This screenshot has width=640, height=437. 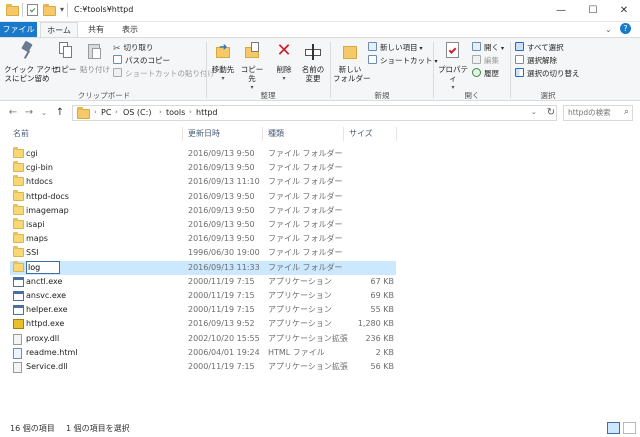 What do you see at coordinates (203, 296) in the screenshot?
I see `table-row: ansvc.exe 2000/11/19 7:15 アプリケーション 69 KB` at bounding box center [203, 296].